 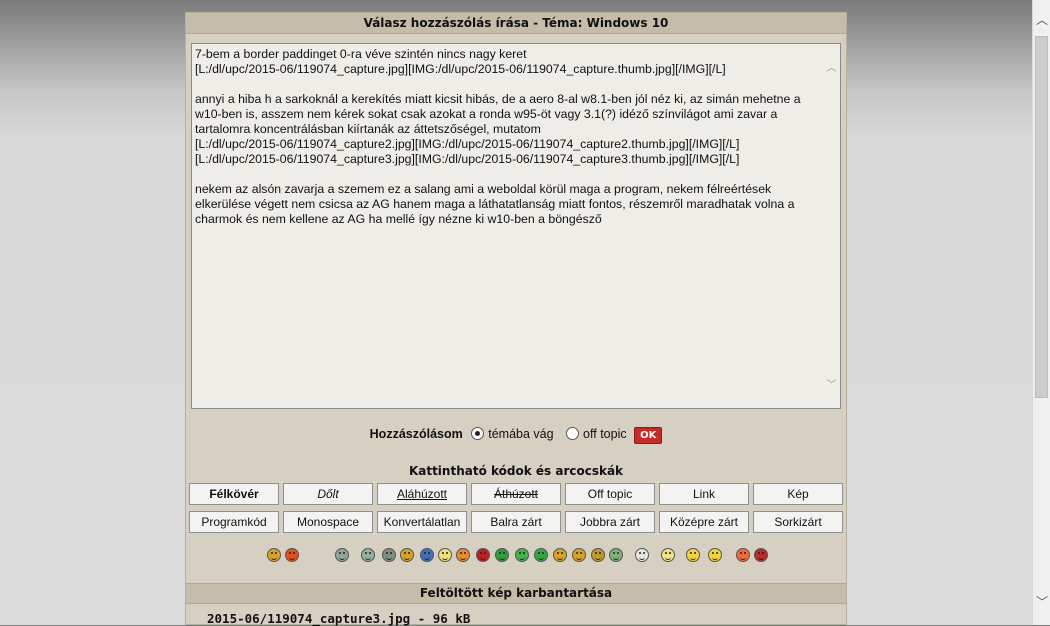 What do you see at coordinates (516, 522) in the screenshot?
I see `align-left-button: Balra zárt` at bounding box center [516, 522].